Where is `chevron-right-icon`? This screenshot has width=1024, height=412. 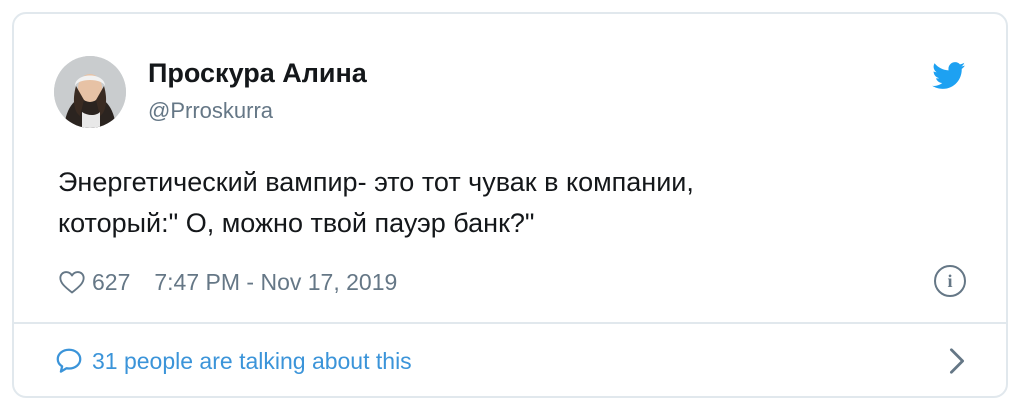 chevron-right-icon is located at coordinates (957, 361).